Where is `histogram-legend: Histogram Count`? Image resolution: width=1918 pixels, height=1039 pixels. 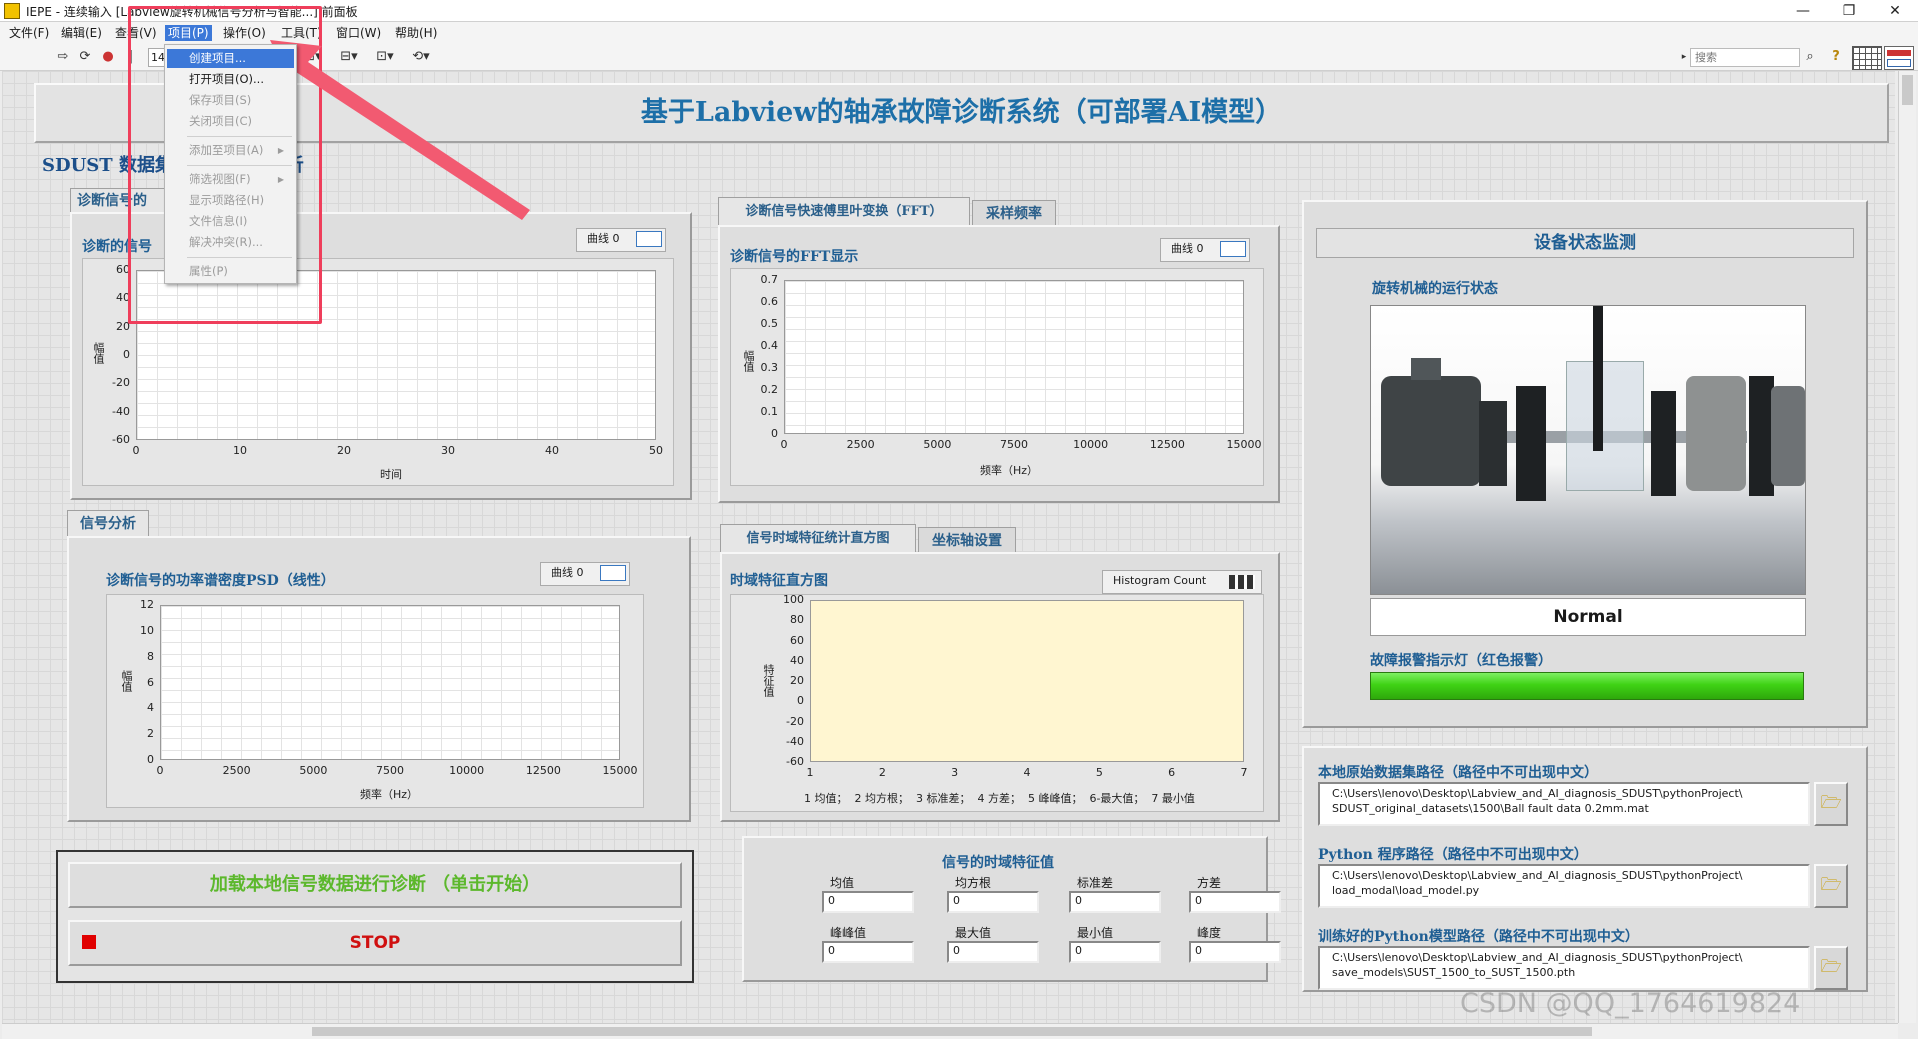 histogram-legend: Histogram Count is located at coordinates (1182, 582).